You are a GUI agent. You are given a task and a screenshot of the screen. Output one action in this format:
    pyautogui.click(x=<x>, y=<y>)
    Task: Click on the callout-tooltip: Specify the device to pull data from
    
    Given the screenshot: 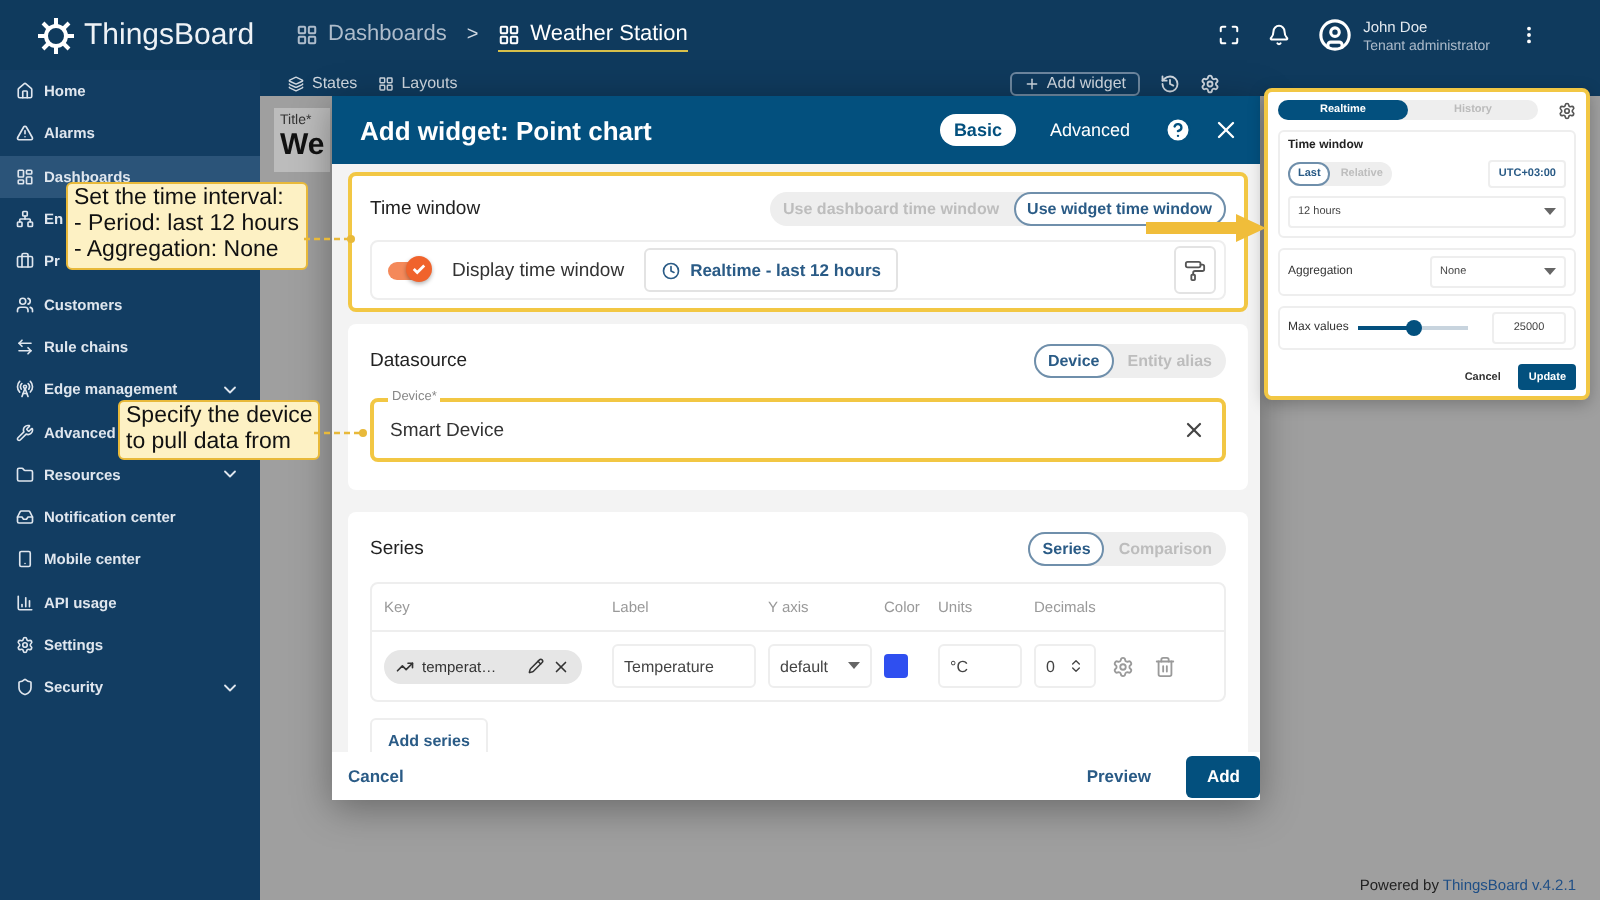 What is the action you would take?
    pyautogui.click(x=219, y=430)
    